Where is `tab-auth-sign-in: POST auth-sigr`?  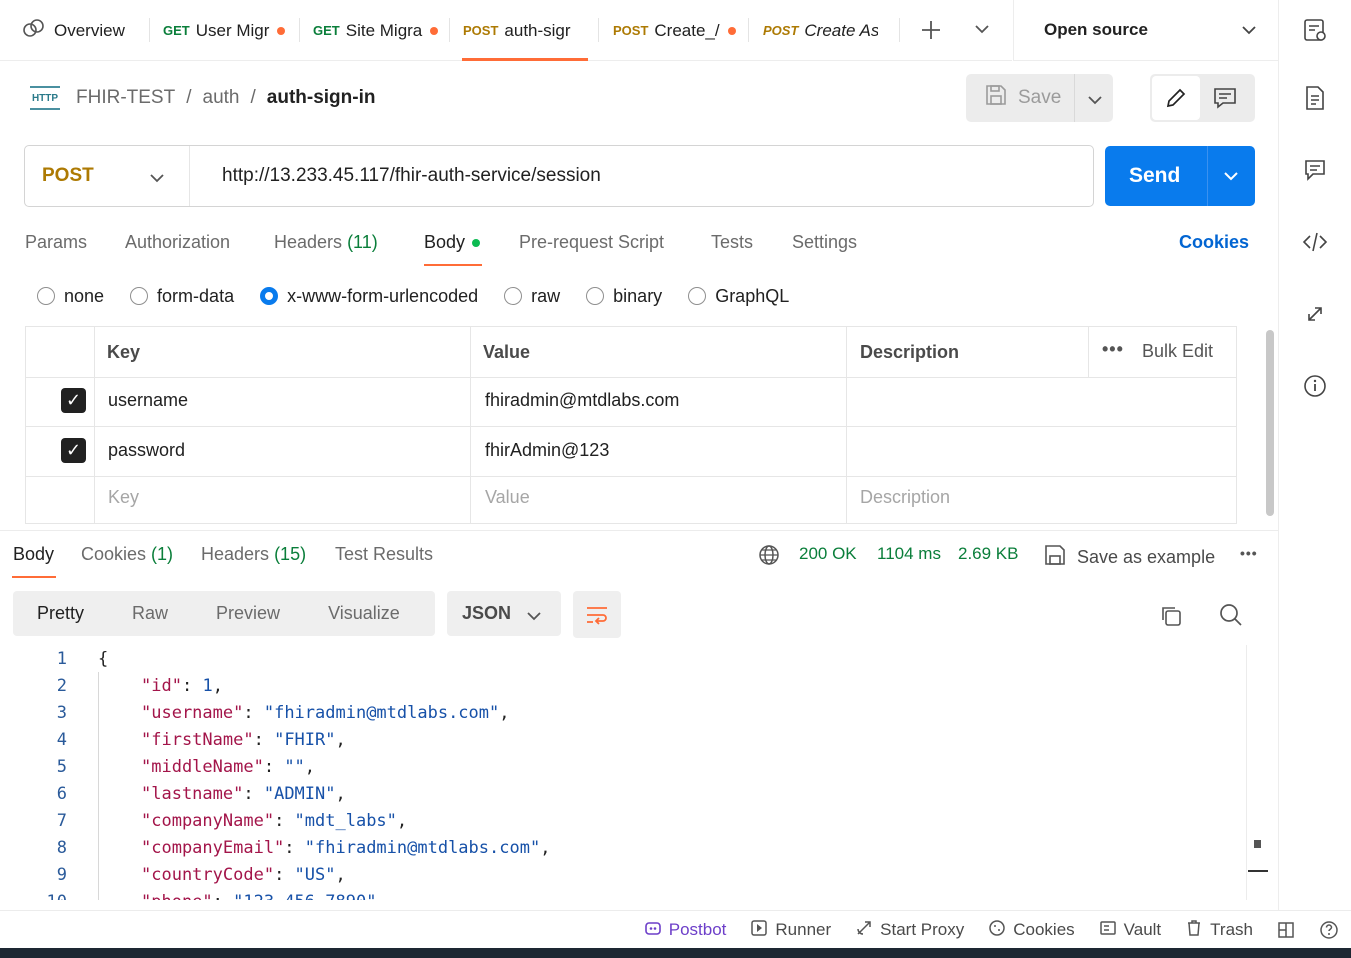 tab-auth-sign-in: POST auth-sigr is located at coordinates (522, 30).